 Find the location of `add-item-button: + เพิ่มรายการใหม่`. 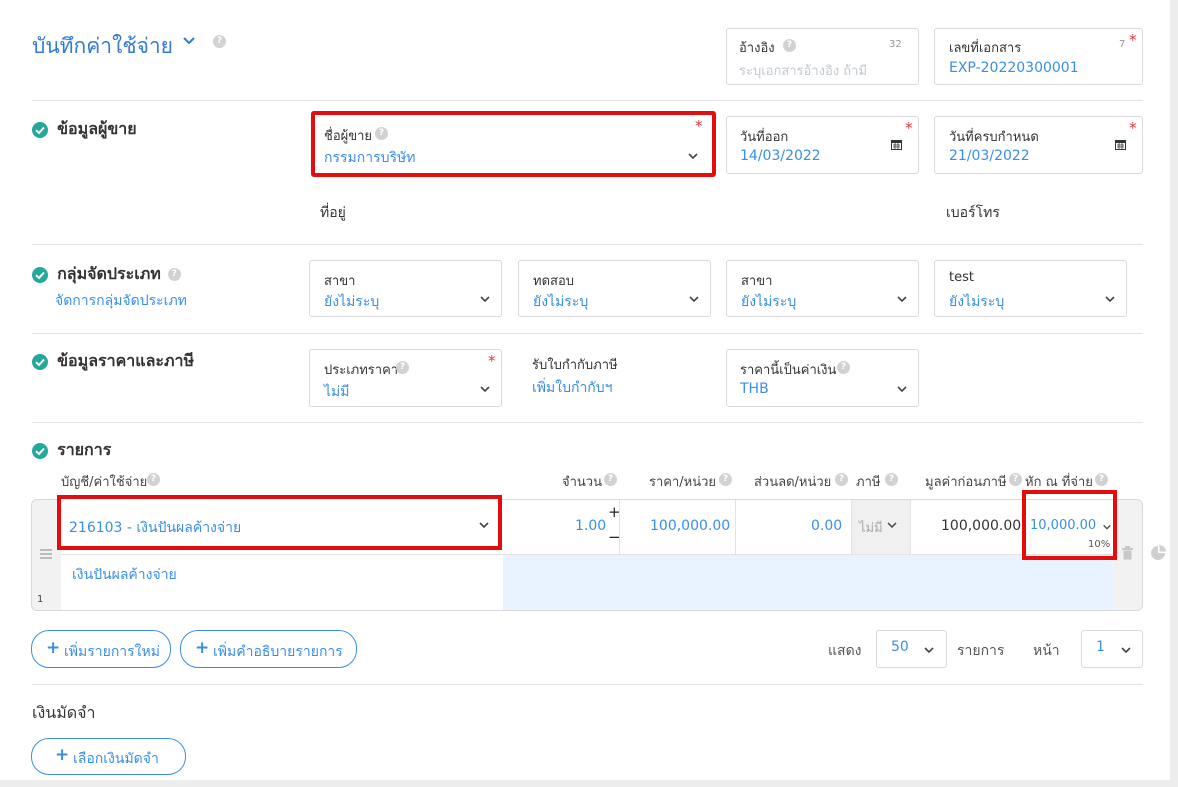

add-item-button: + เพิ่มรายการใหม่ is located at coordinates (101, 649).